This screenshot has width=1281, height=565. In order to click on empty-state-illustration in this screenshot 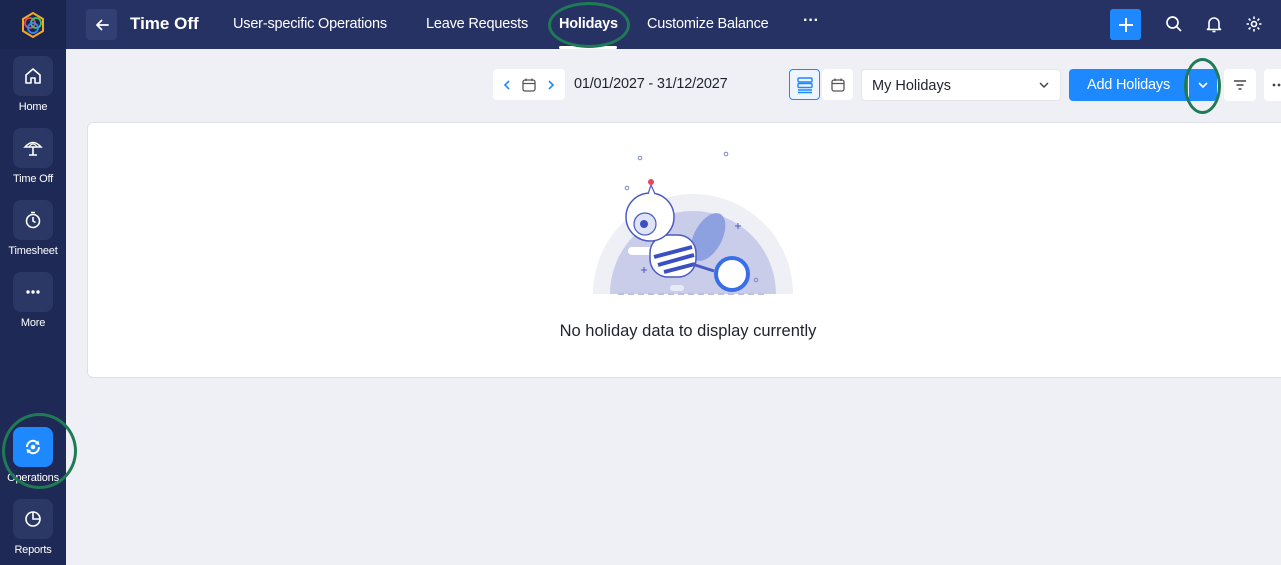, I will do `click(693, 223)`.